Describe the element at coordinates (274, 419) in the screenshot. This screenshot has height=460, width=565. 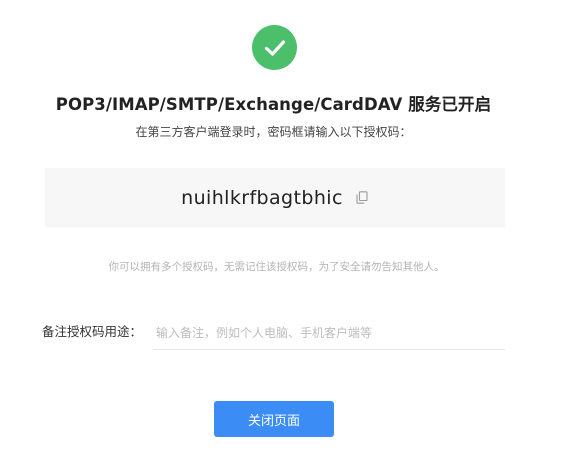
I see `close-page-button: 关闭页面` at that location.